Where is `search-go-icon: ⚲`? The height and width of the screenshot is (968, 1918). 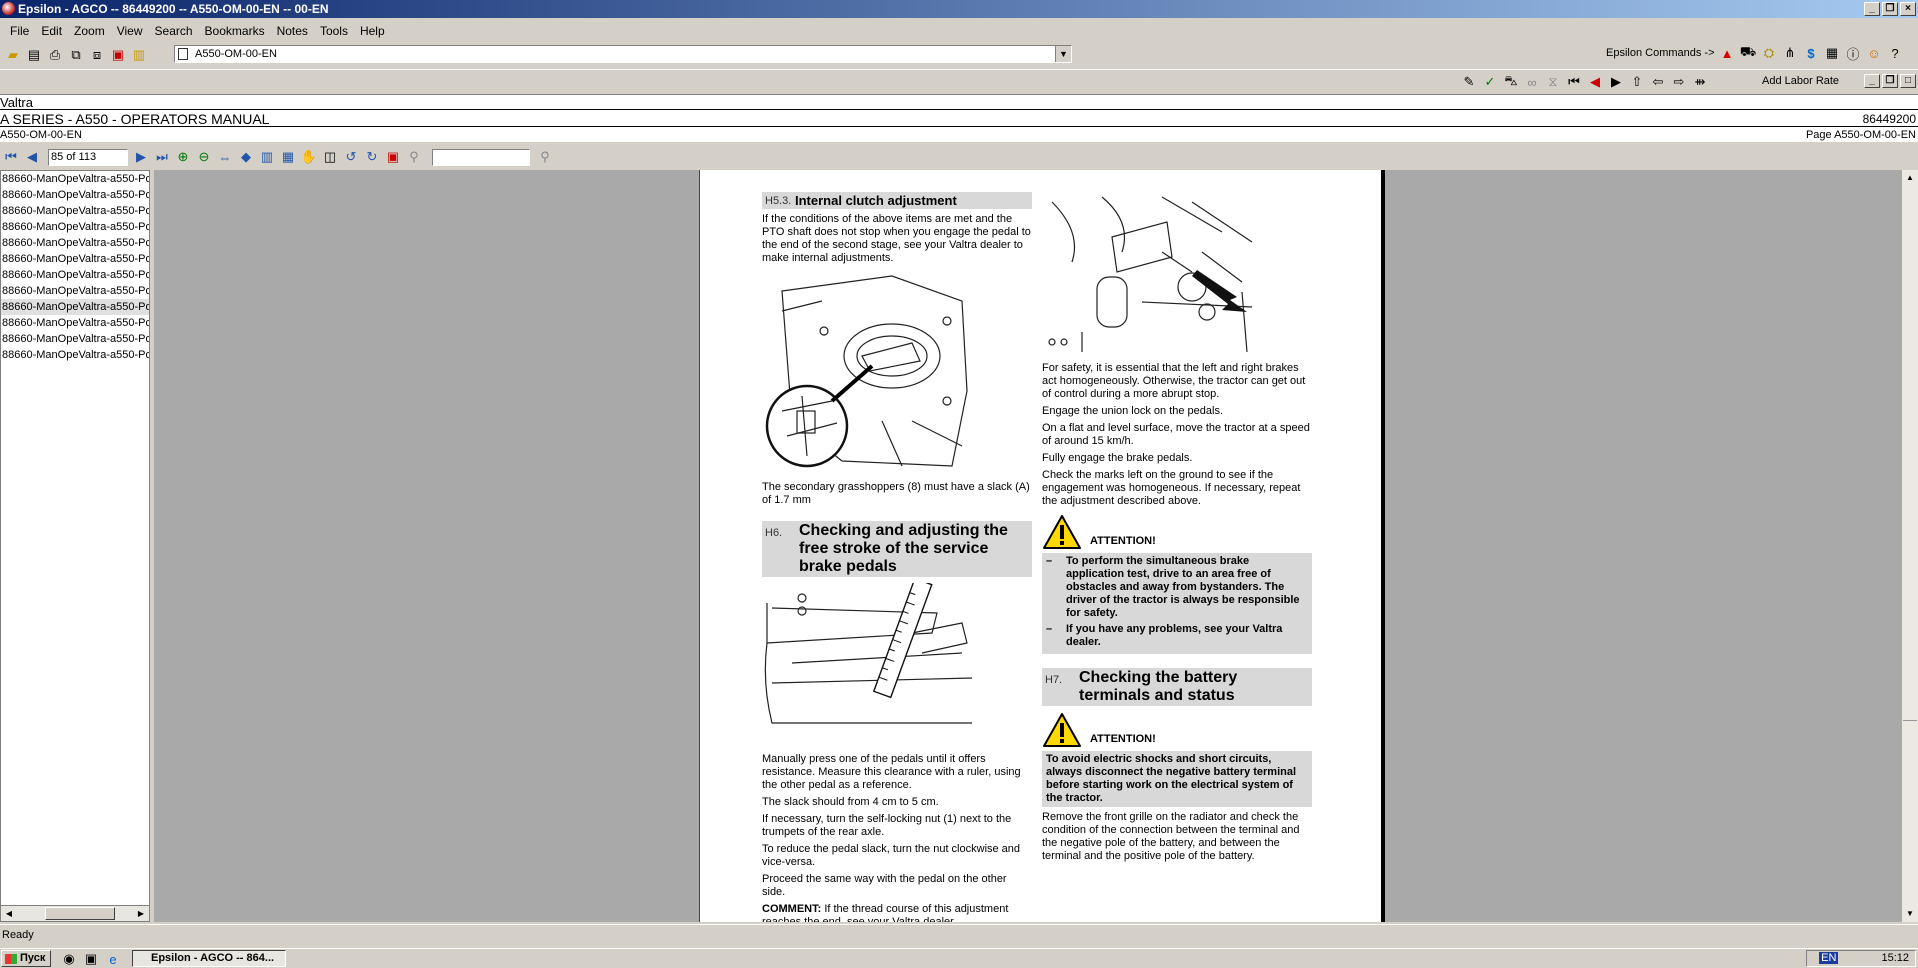 search-go-icon: ⚲ is located at coordinates (545, 157).